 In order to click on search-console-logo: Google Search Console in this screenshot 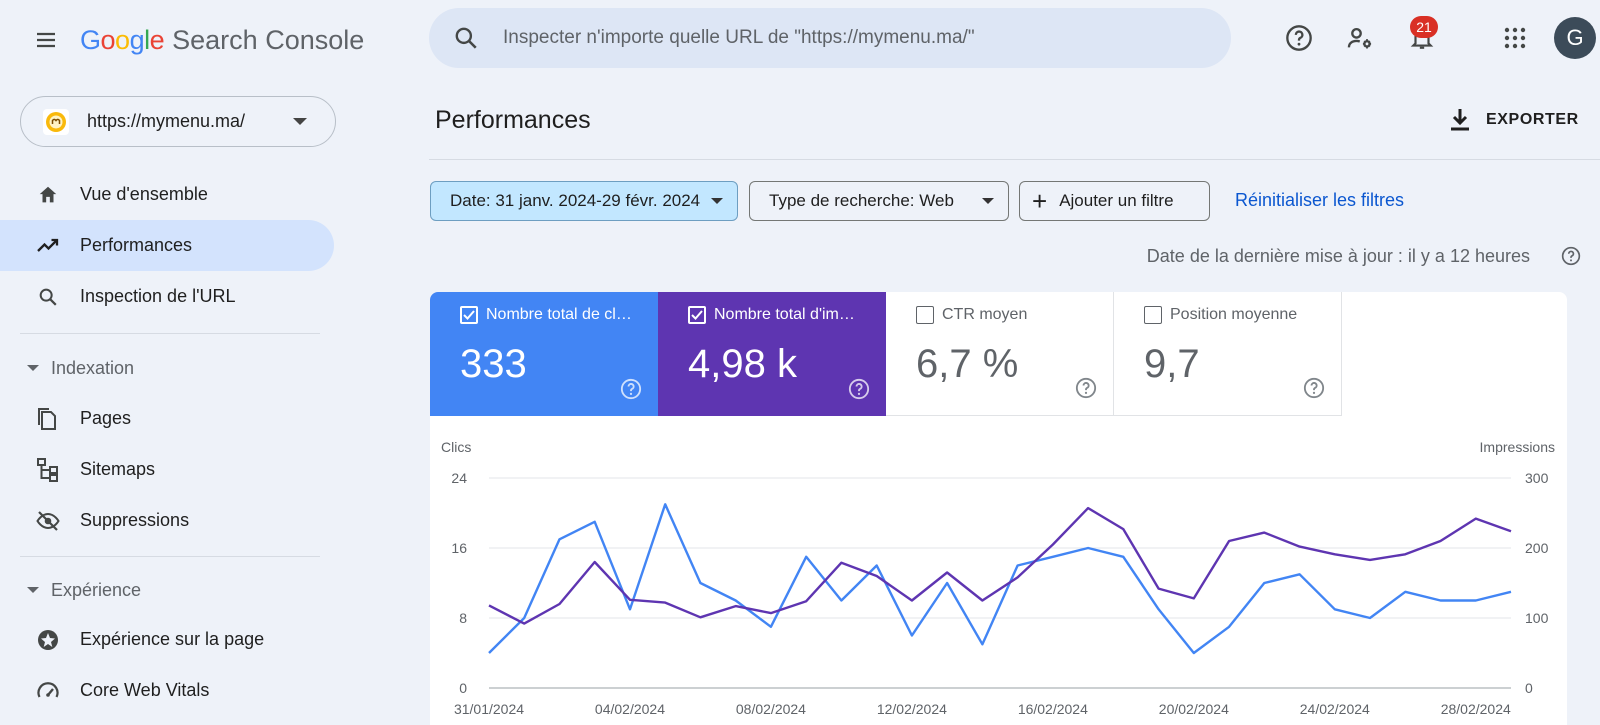, I will do `click(222, 40)`.